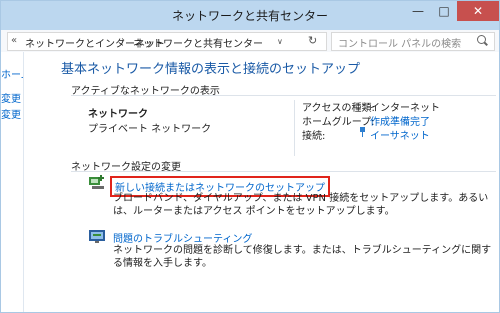 The height and width of the screenshot is (313, 500). I want to click on access-type-value: インターネット, so click(405, 108).